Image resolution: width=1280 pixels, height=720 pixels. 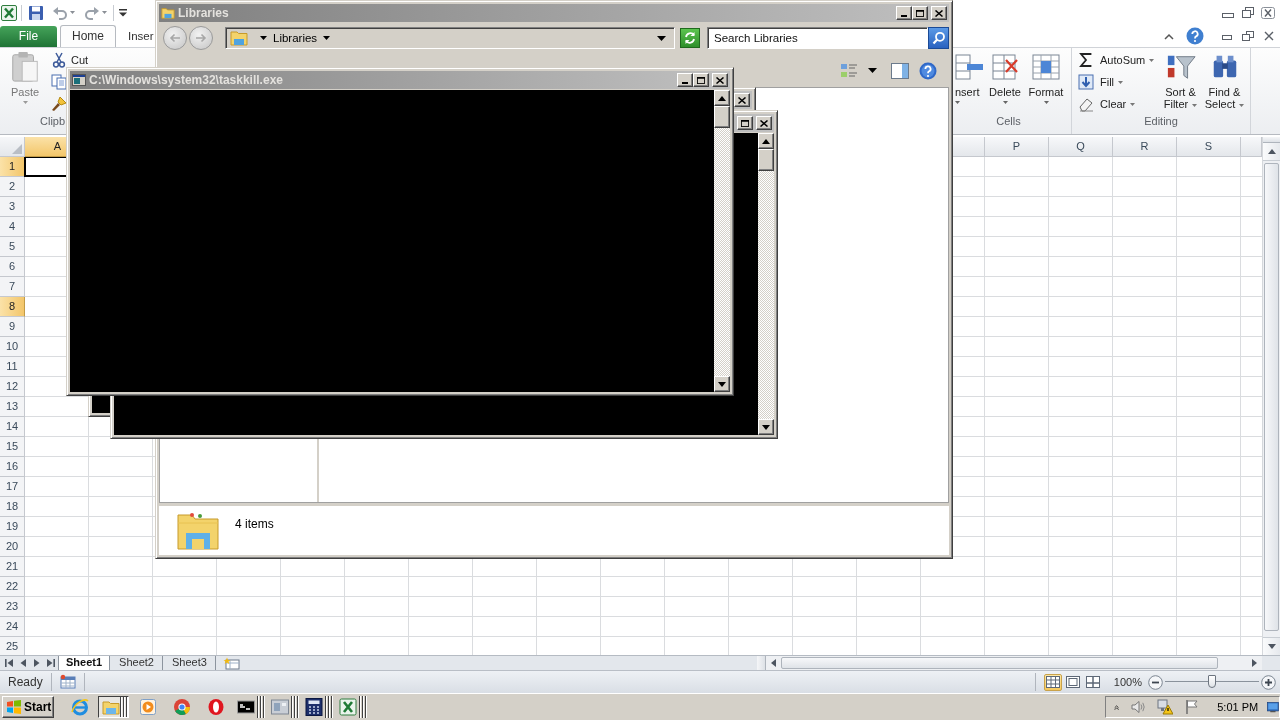 What do you see at coordinates (450, 38) in the screenshot?
I see `address-bar: Libraries` at bounding box center [450, 38].